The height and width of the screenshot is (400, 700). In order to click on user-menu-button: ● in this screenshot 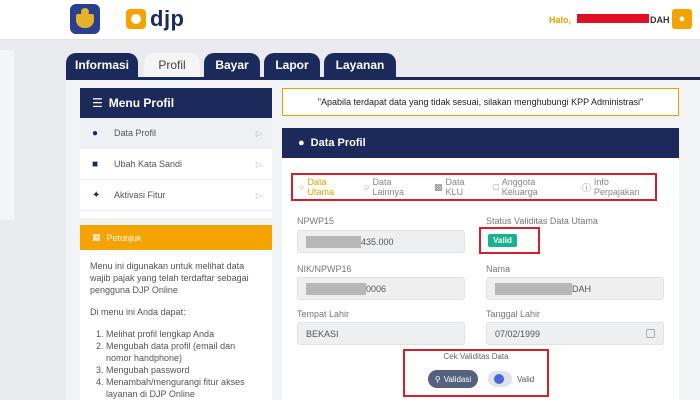, I will do `click(682, 19)`.